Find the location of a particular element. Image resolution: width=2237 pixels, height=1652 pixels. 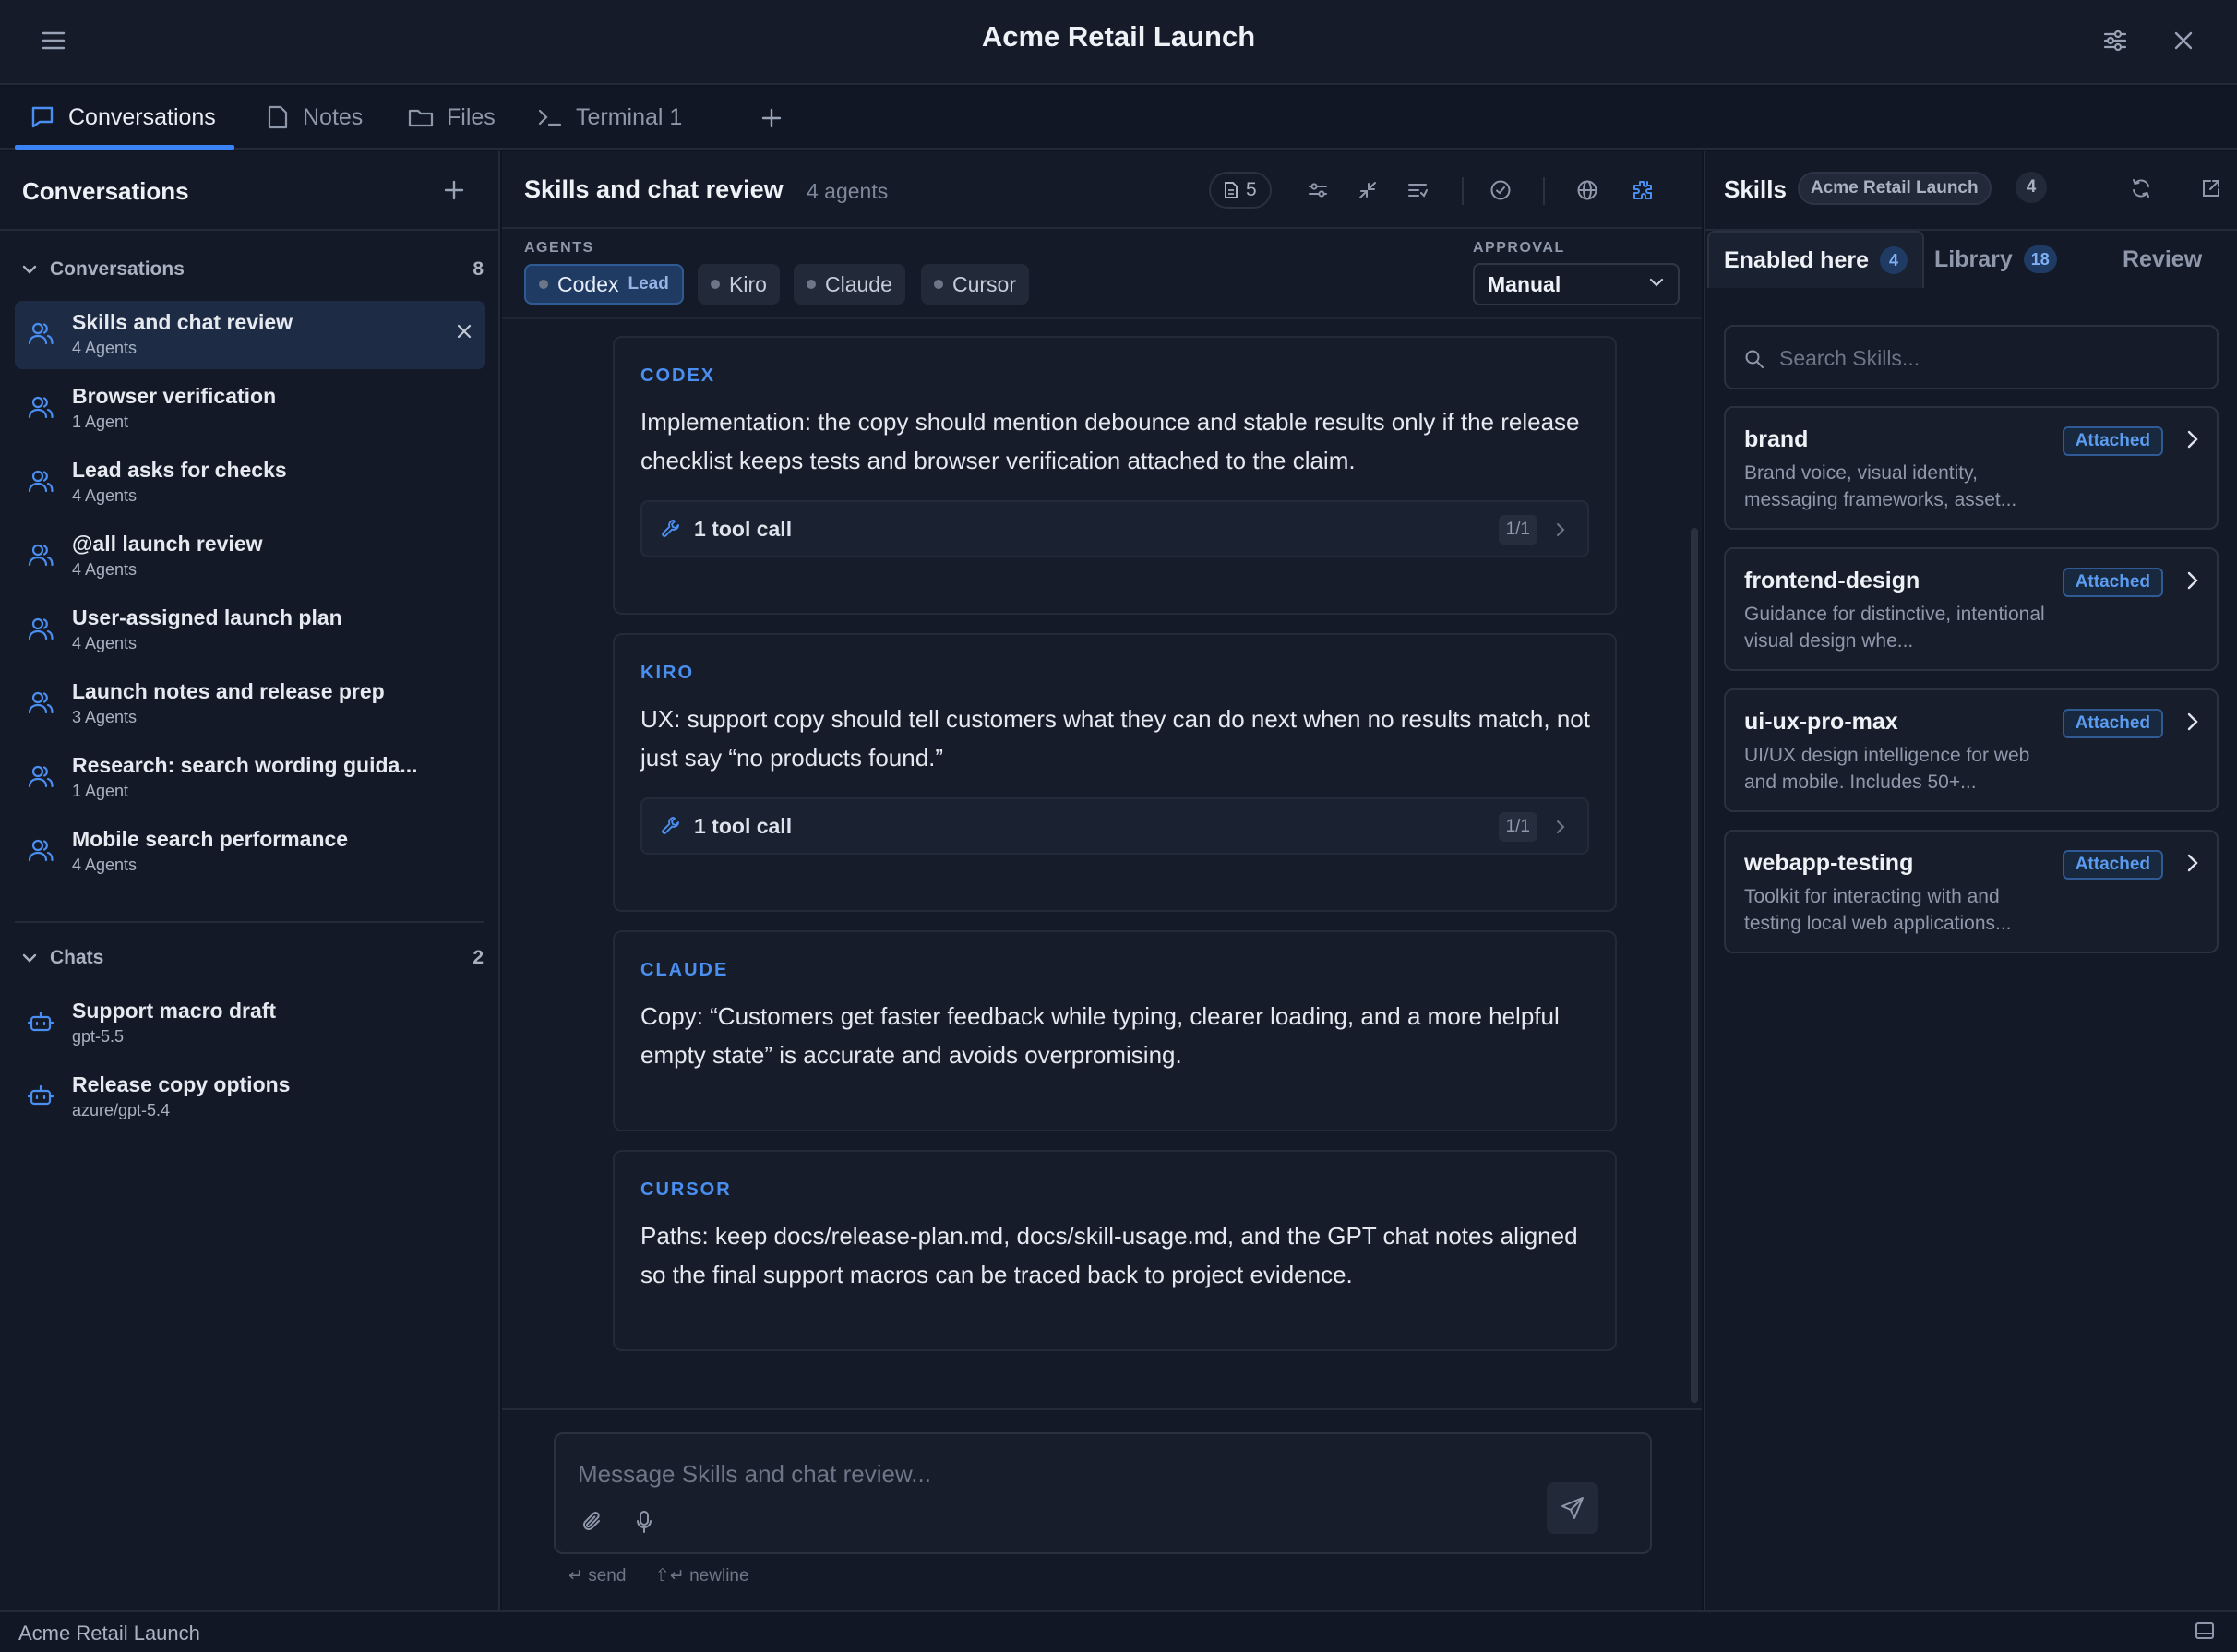

tab-files: Files is located at coordinates (452, 118).